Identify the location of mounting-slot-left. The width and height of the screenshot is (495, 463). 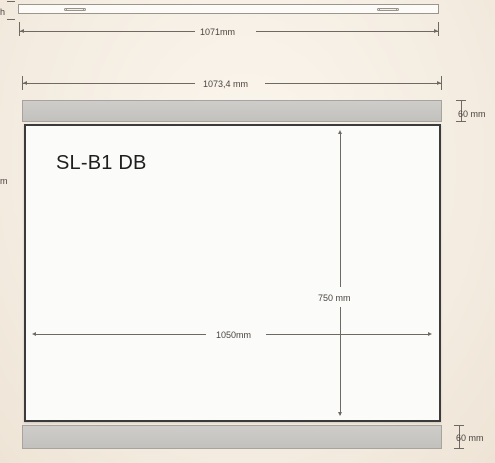
(75, 9).